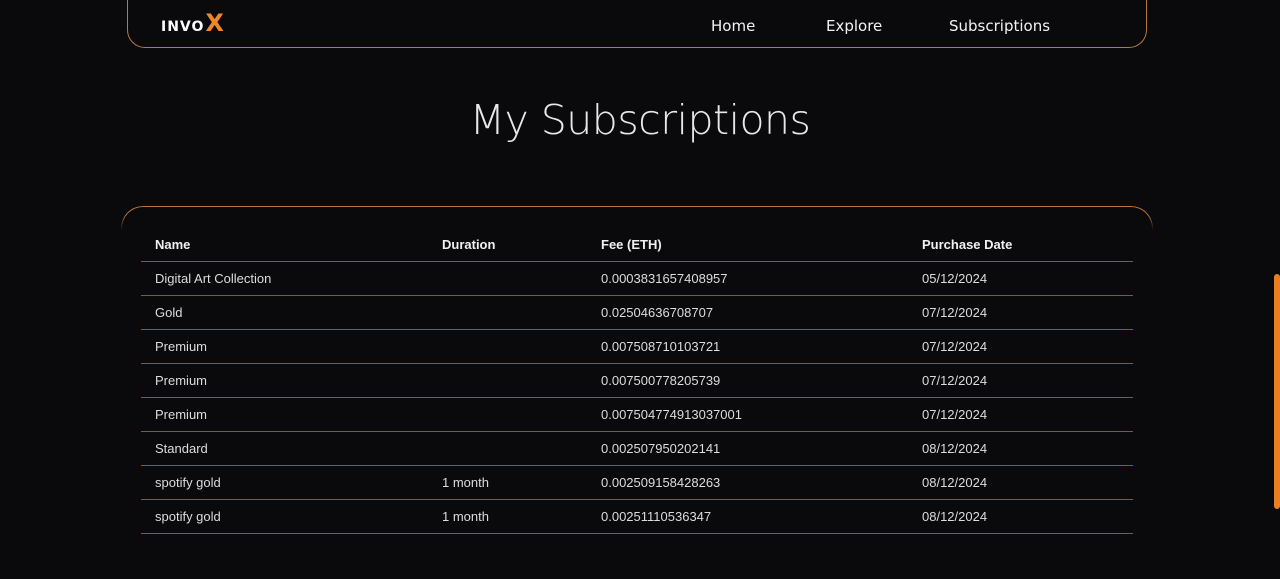  I want to click on nav-link-home: Home, so click(733, 26).